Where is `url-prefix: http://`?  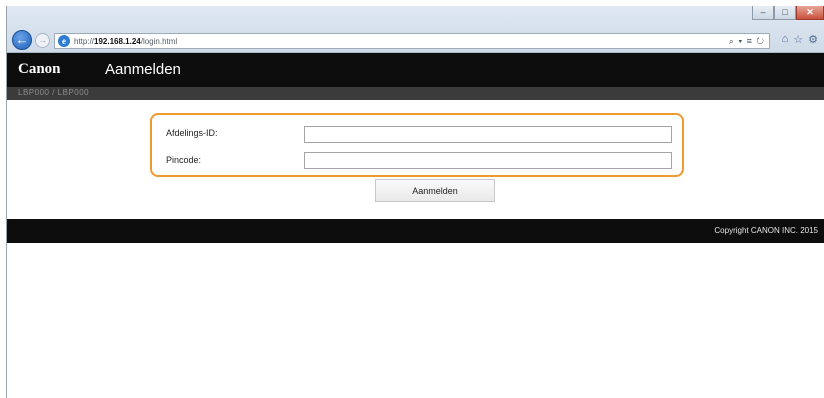 url-prefix: http:// is located at coordinates (84, 41).